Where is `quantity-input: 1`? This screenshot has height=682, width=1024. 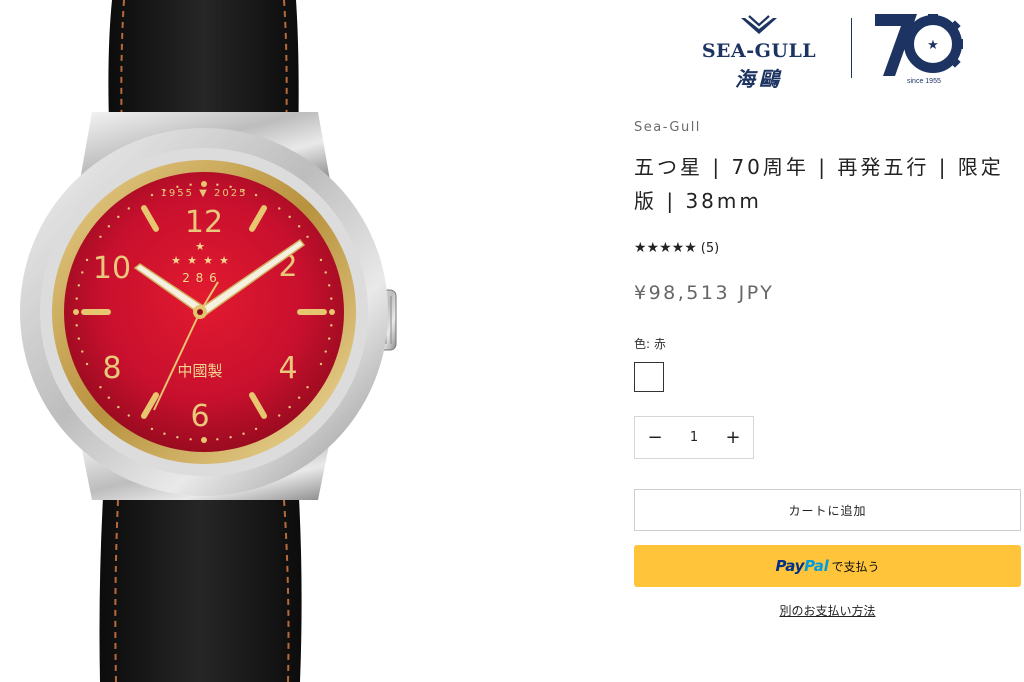
quantity-input: 1 is located at coordinates (694, 437).